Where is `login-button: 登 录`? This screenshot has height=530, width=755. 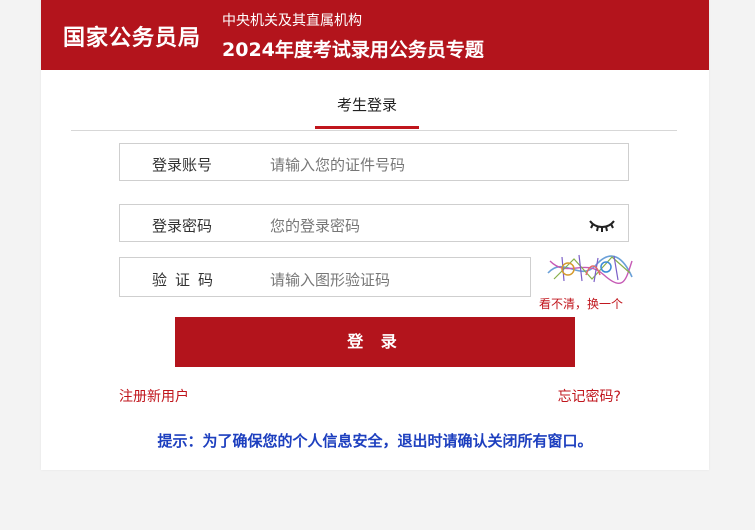
login-button: 登 录 is located at coordinates (375, 342).